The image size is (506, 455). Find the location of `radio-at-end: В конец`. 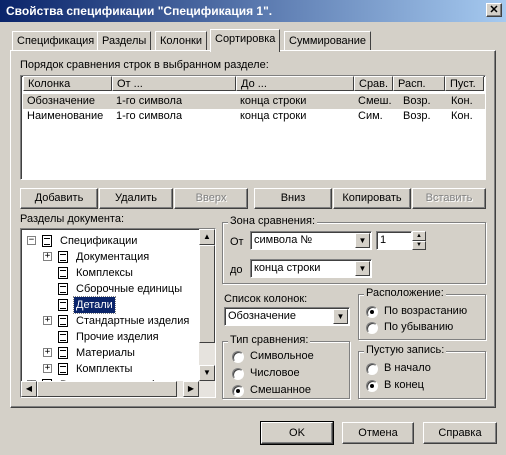

radio-at-end: В конец is located at coordinates (424, 386).